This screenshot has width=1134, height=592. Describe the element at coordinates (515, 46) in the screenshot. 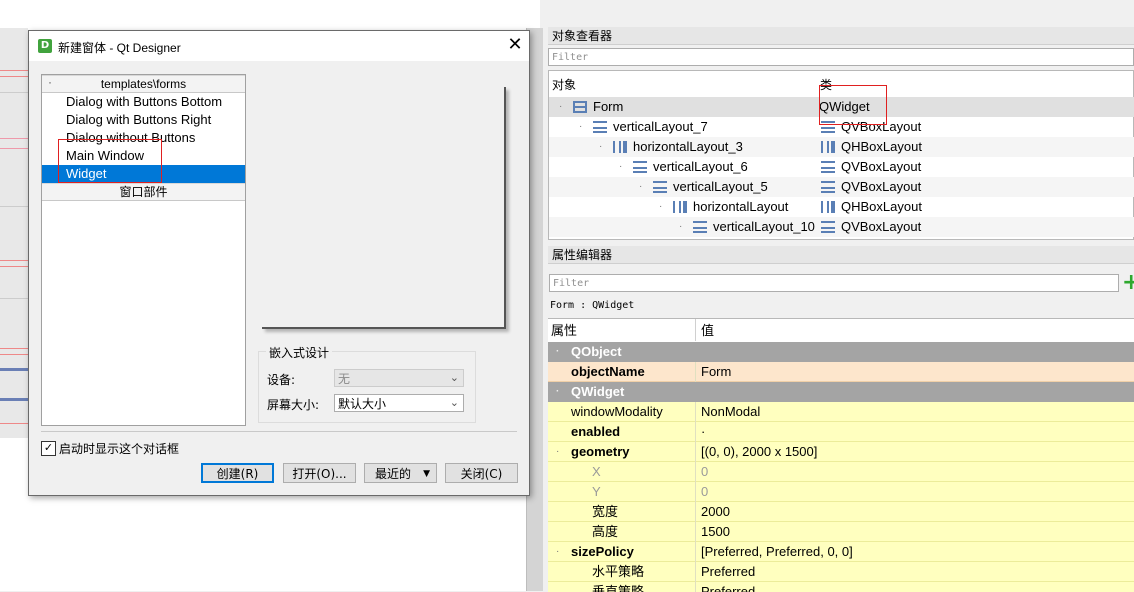

I see `close-icon: ✕` at that location.